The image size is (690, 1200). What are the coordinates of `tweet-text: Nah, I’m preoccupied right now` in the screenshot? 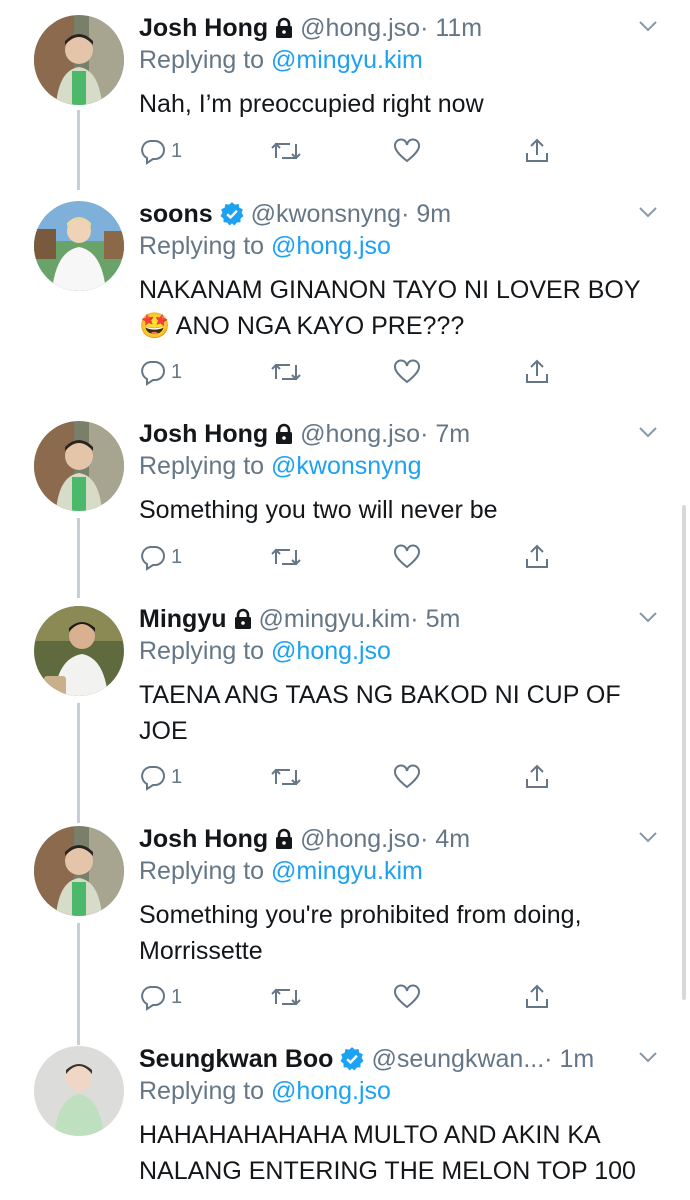 It's located at (399, 104).